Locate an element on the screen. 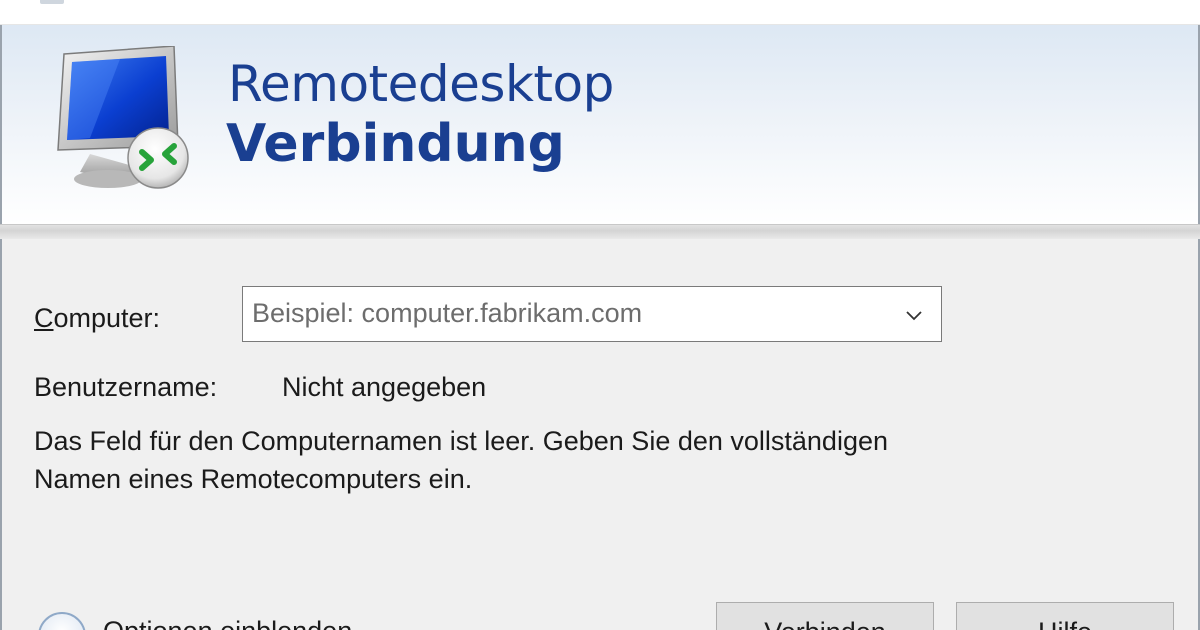 This screenshot has height=630, width=1200. remote-desktop-monitor-icon is located at coordinates (123, 117).